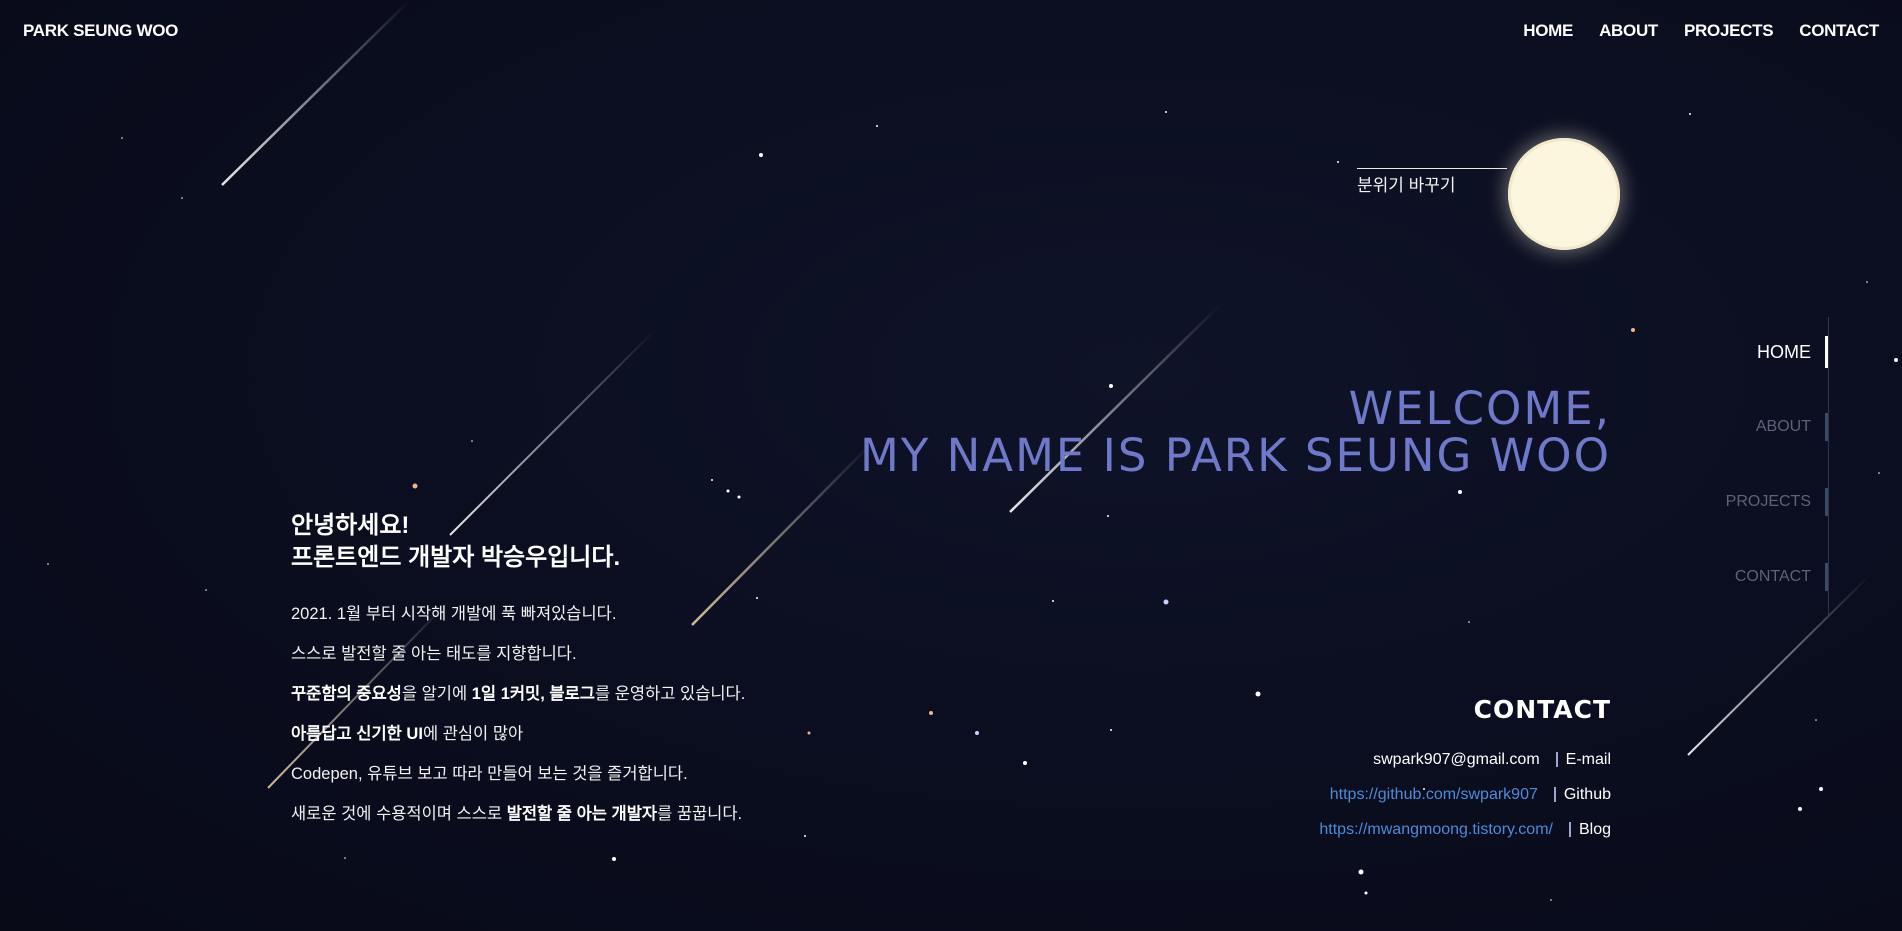 This screenshot has height=931, width=1902. What do you see at coordinates (571, 734) in the screenshot?
I see `intro-paragraph: 아름답고 신기한 UI에 관심이 많아` at bounding box center [571, 734].